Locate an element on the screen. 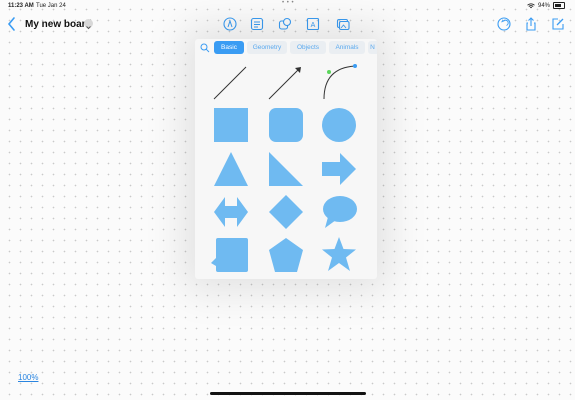  battery-percent: 94% is located at coordinates (543, 5).